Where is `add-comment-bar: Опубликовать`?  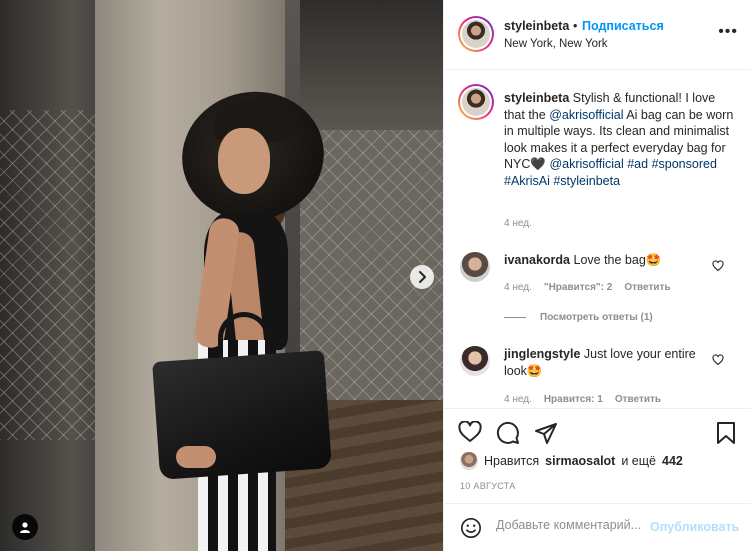 add-comment-bar: Опубликовать is located at coordinates (597, 527).